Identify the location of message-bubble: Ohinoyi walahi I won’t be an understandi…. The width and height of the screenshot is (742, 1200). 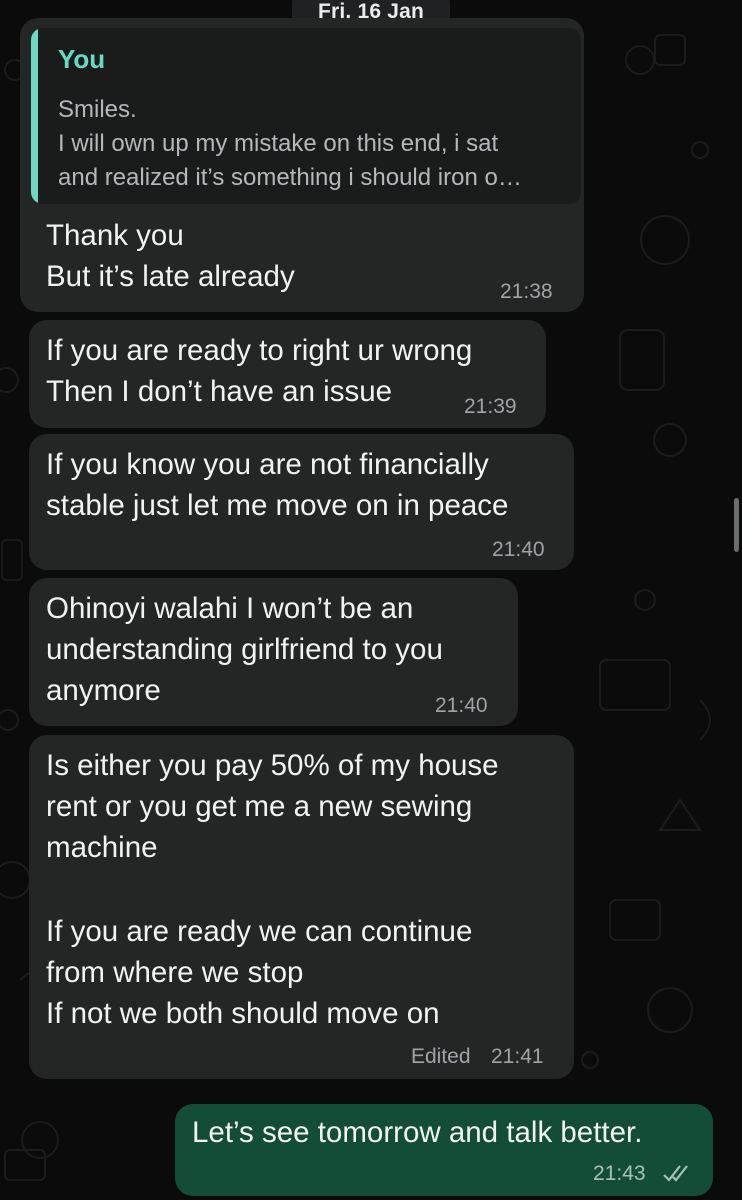
(273, 652).